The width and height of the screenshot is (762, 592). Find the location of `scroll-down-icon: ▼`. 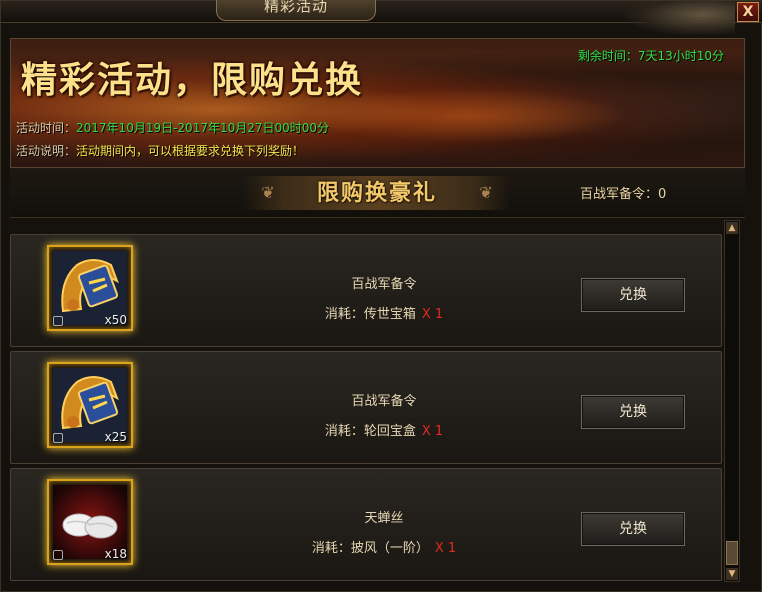

scroll-down-icon: ▼ is located at coordinates (732, 574).